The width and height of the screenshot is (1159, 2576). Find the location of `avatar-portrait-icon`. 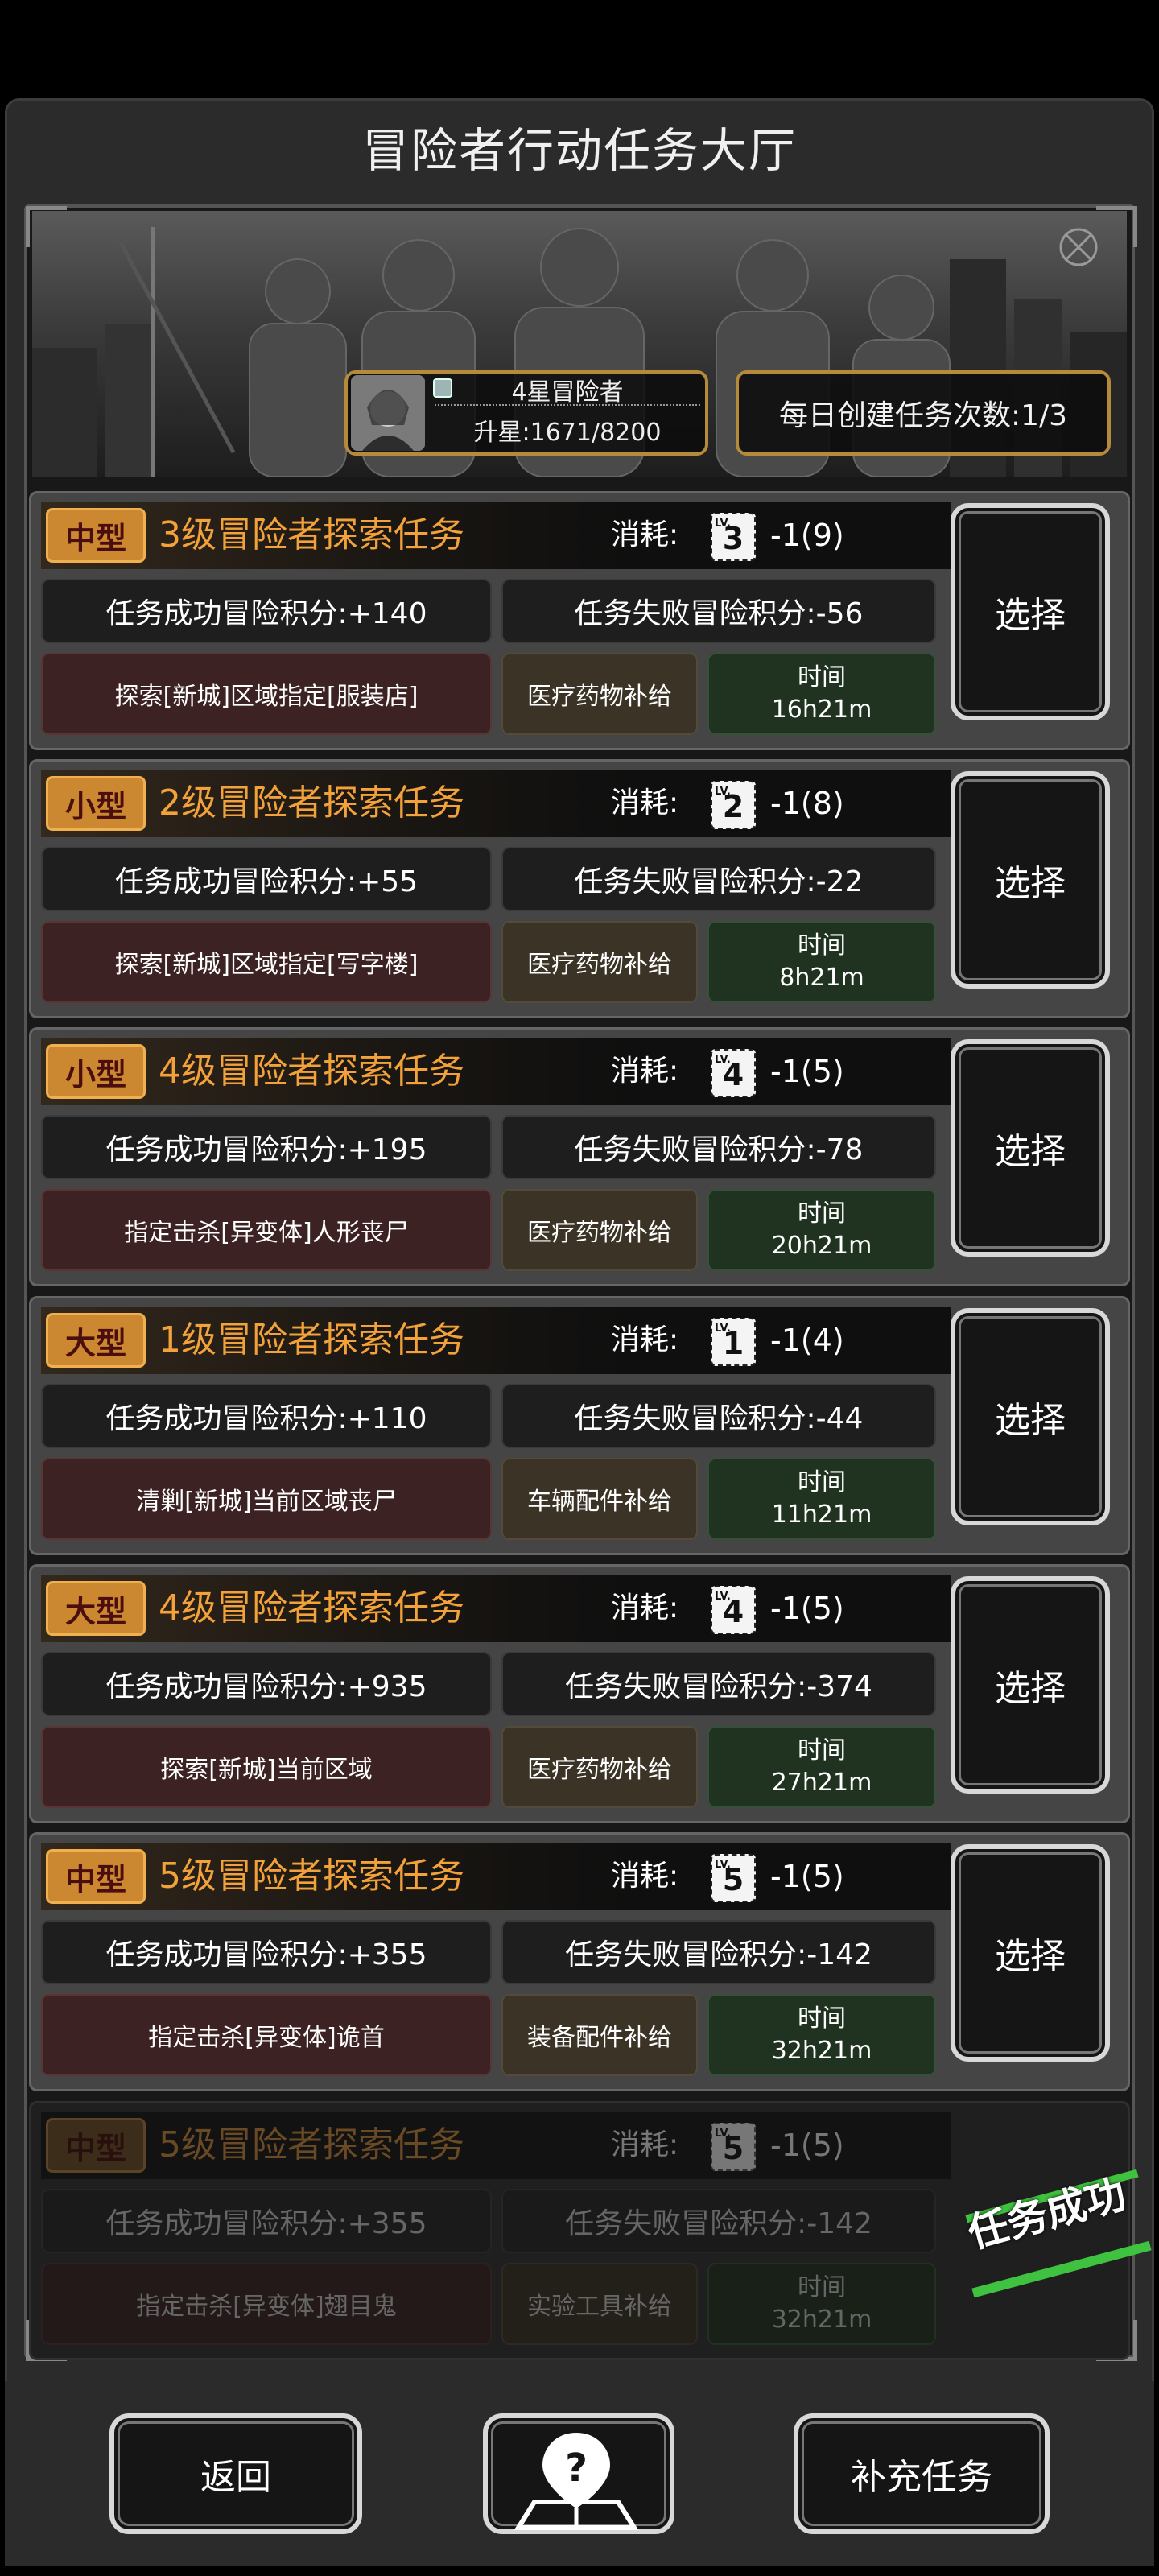

avatar-portrait-icon is located at coordinates (388, 413).